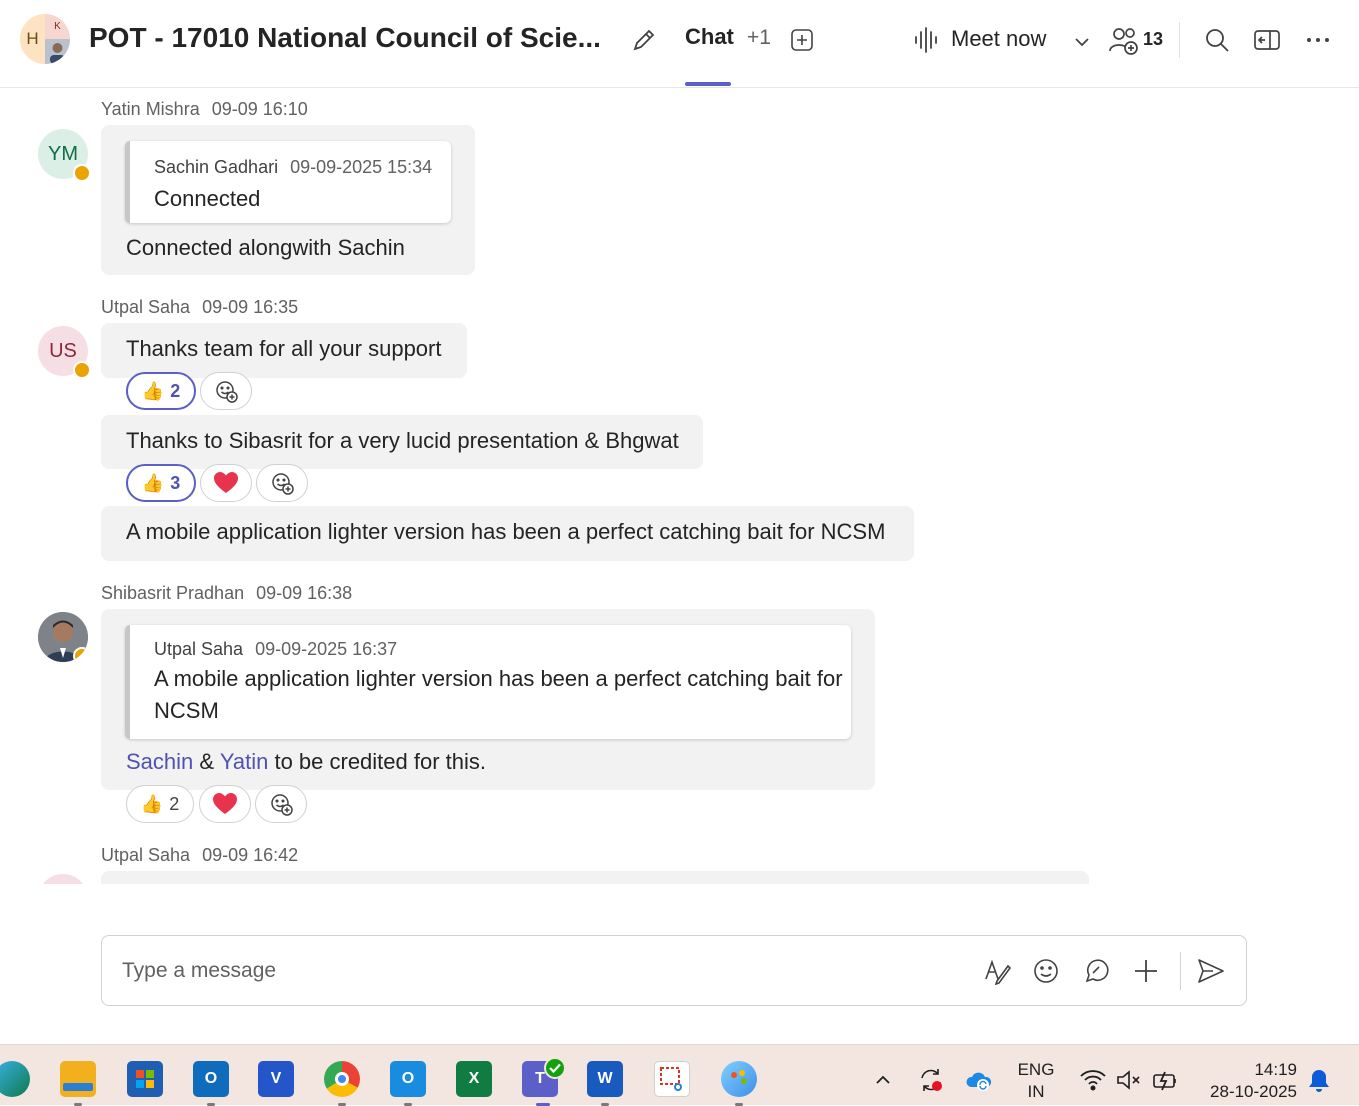 The width and height of the screenshot is (1359, 1106). I want to click on plus-icon, so click(1146, 971).